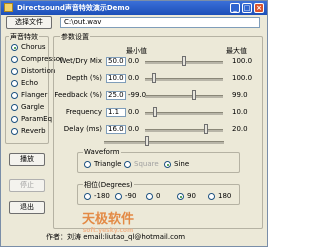 Image resolution: width=320 pixels, height=247 pixels. What do you see at coordinates (27, 159) in the screenshot?
I see `play-button: 播放` at bounding box center [27, 159].